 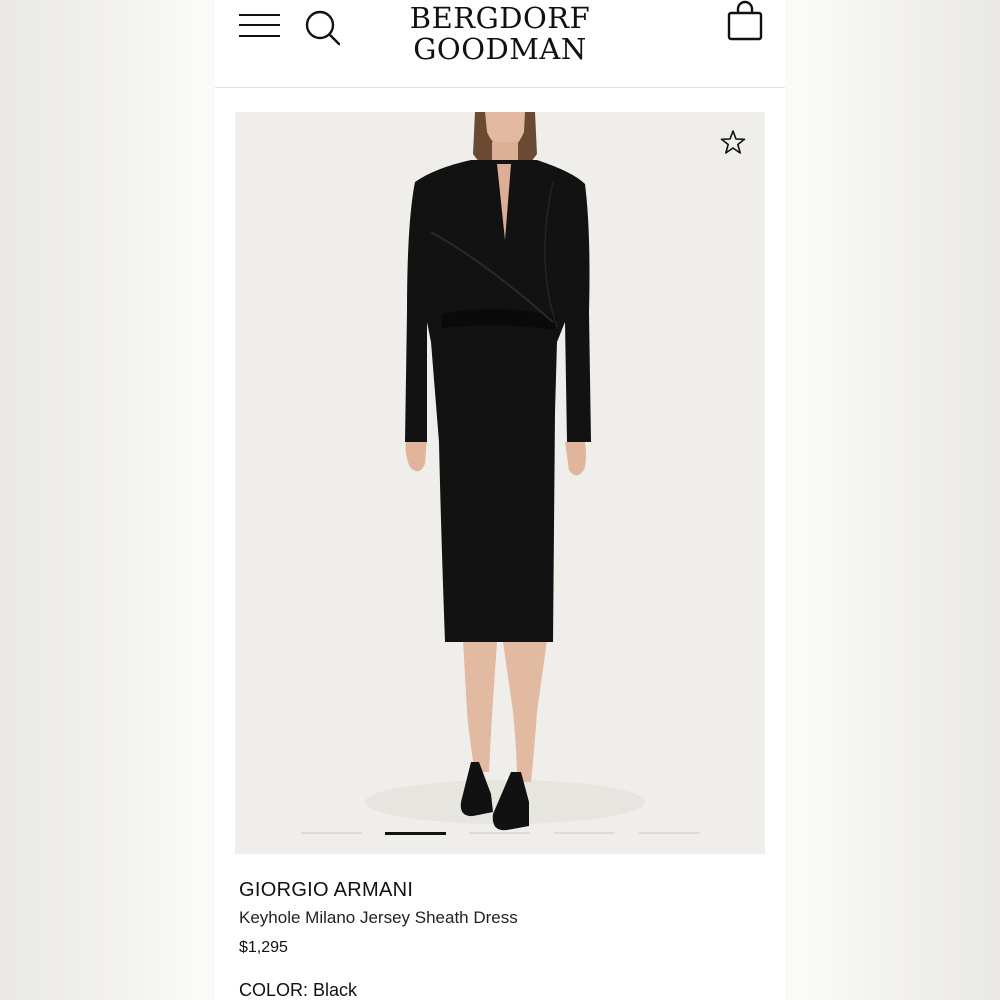 I want to click on logo-line-2: GOODMAN, so click(x=500, y=49).